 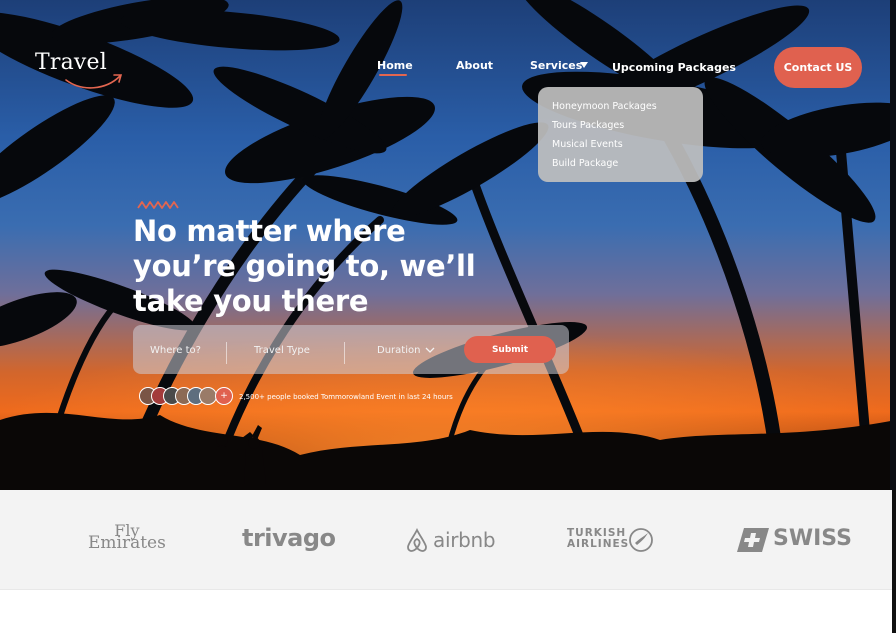 I want to click on submit-button: Submit, so click(x=510, y=349).